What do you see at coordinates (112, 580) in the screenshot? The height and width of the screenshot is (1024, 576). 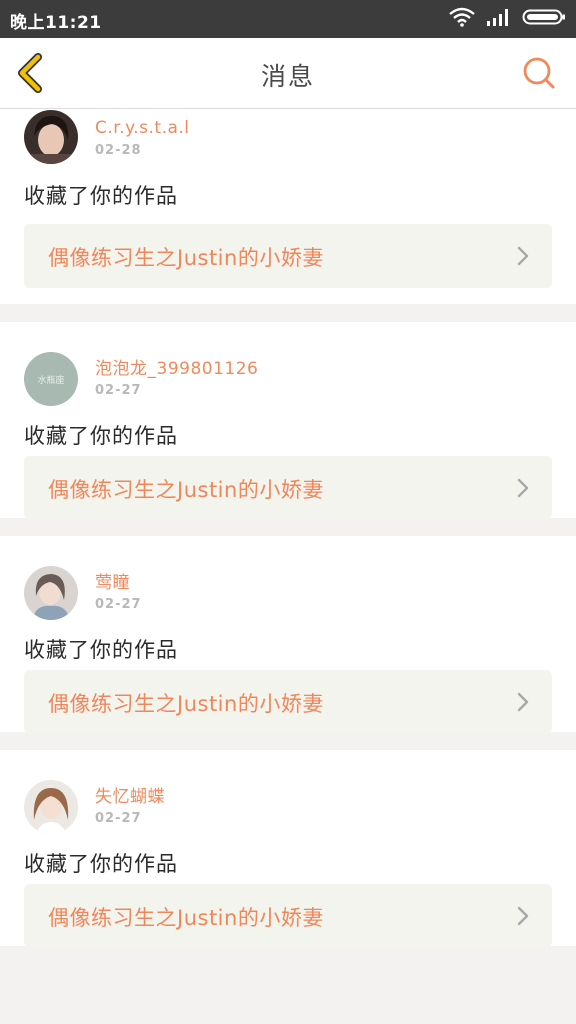 I see `username: 莺瞳` at bounding box center [112, 580].